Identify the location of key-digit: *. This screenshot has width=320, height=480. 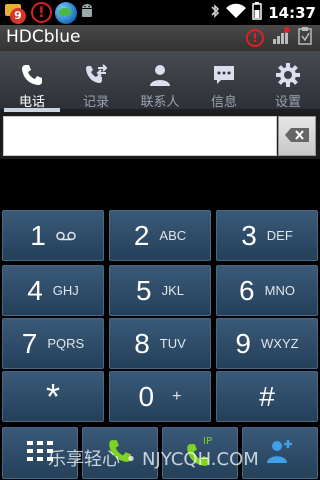
(52, 396).